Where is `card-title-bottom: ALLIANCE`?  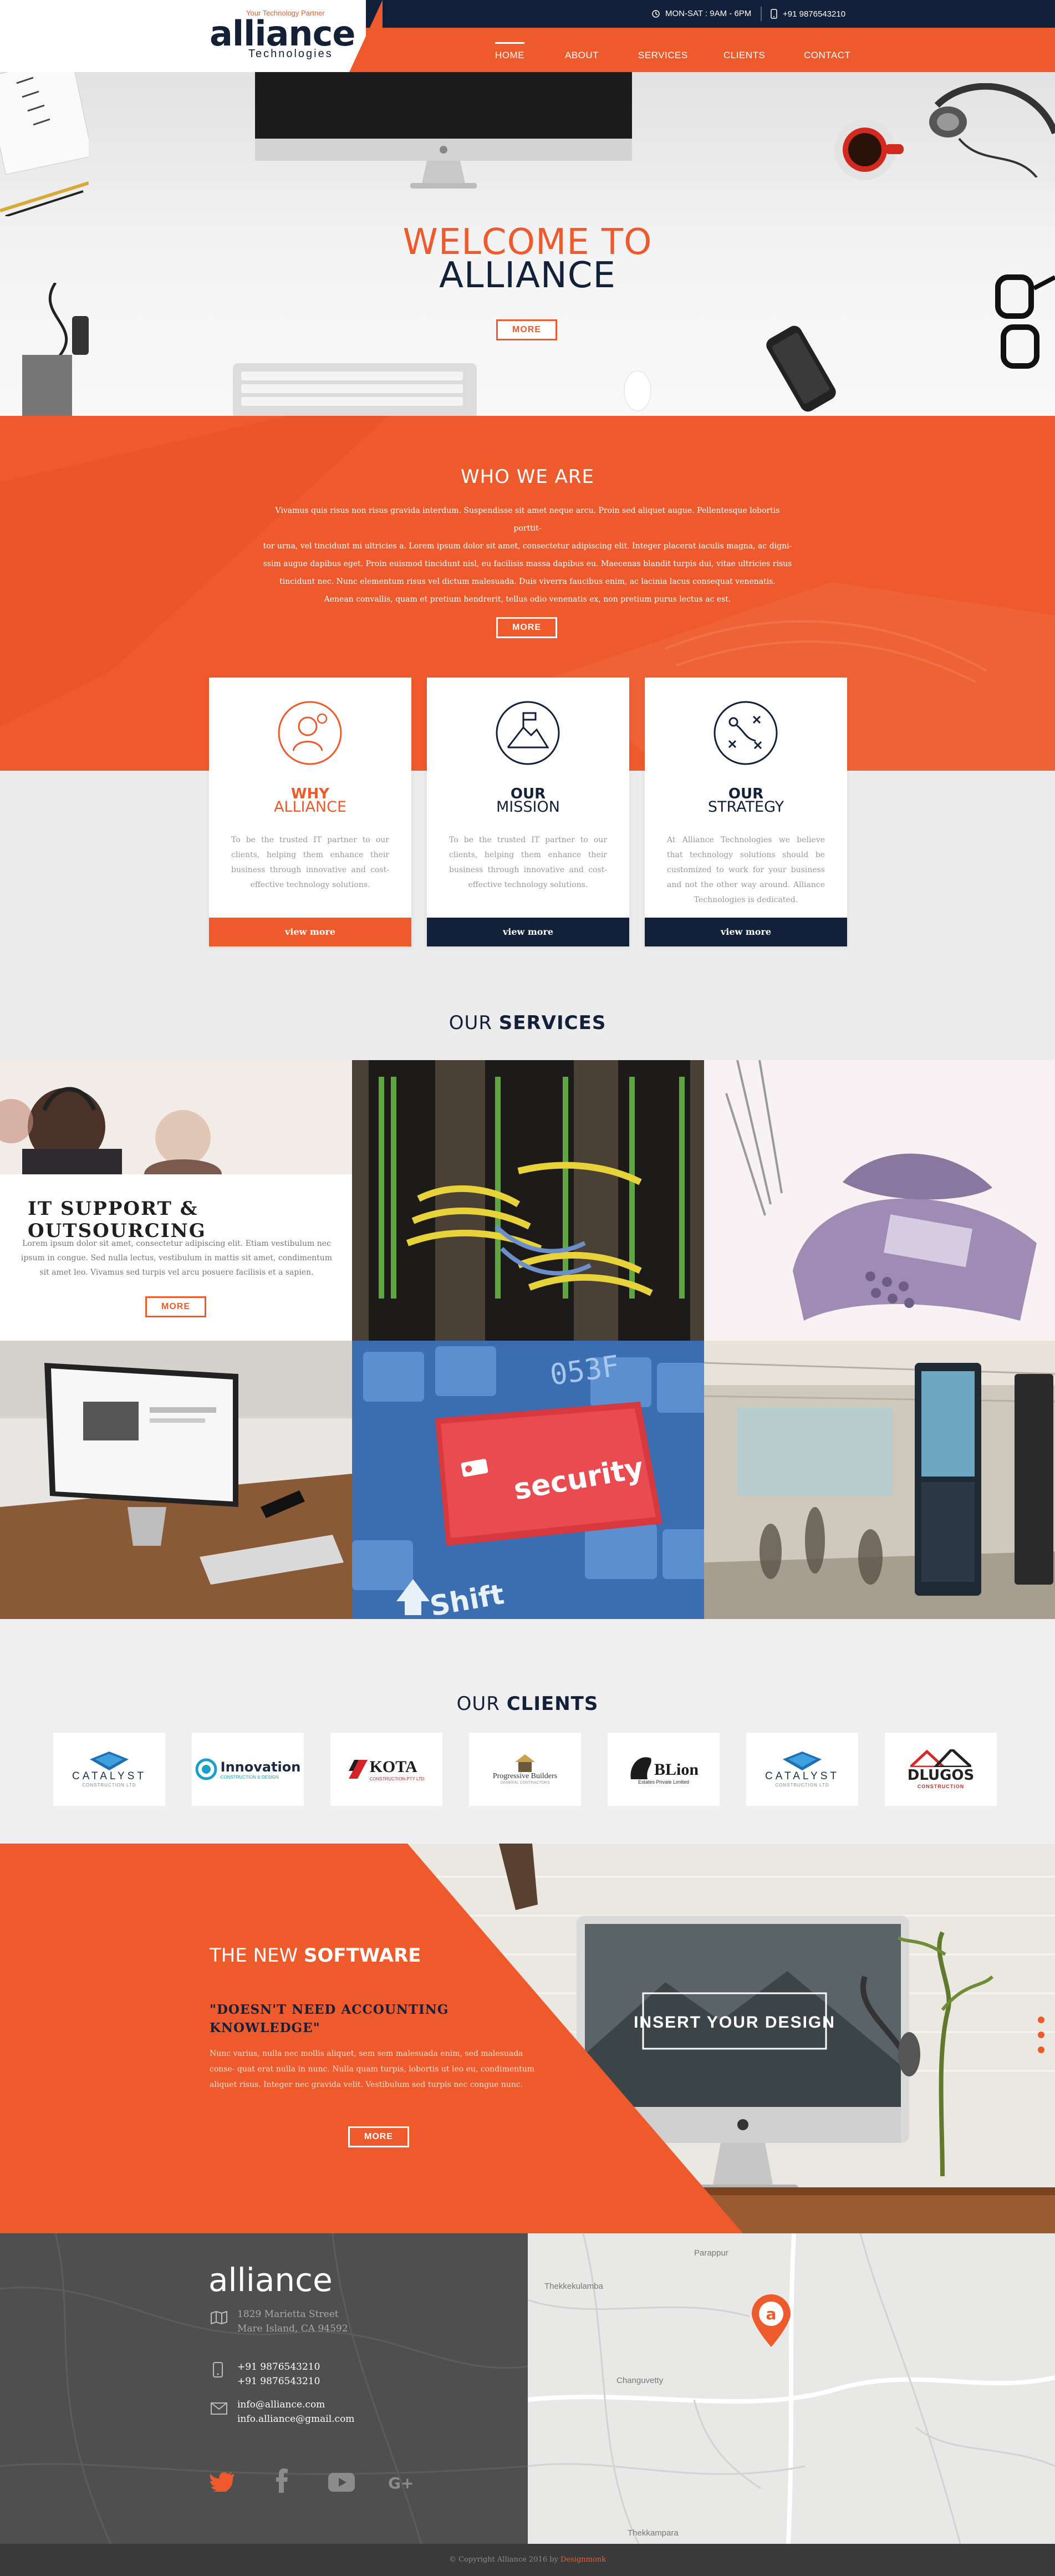
card-title-bottom: ALLIANCE is located at coordinates (310, 807).